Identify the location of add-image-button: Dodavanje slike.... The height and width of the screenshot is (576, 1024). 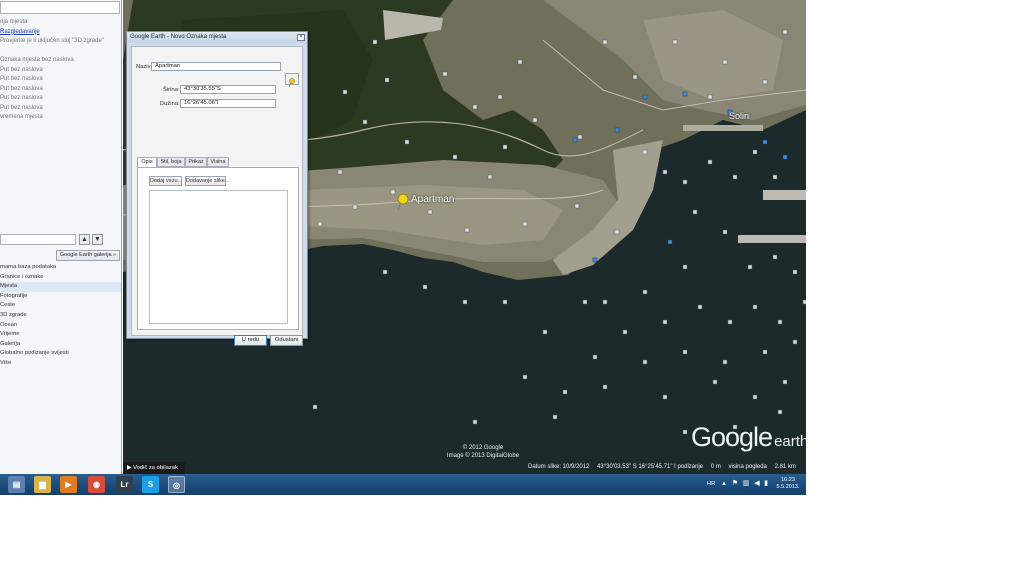
(207, 181).